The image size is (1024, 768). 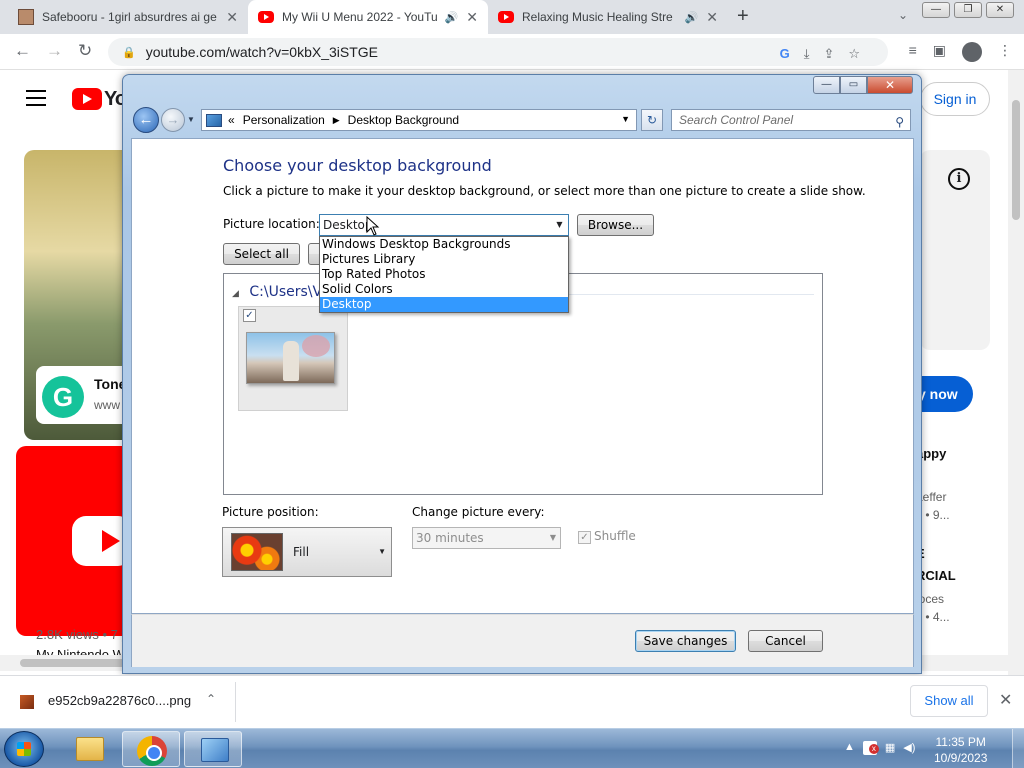 What do you see at coordinates (368, 17) in the screenshot?
I see `tab-wii-u-menu: My Wii U Menu 2022 - YouTu 🔊 ✕` at bounding box center [368, 17].